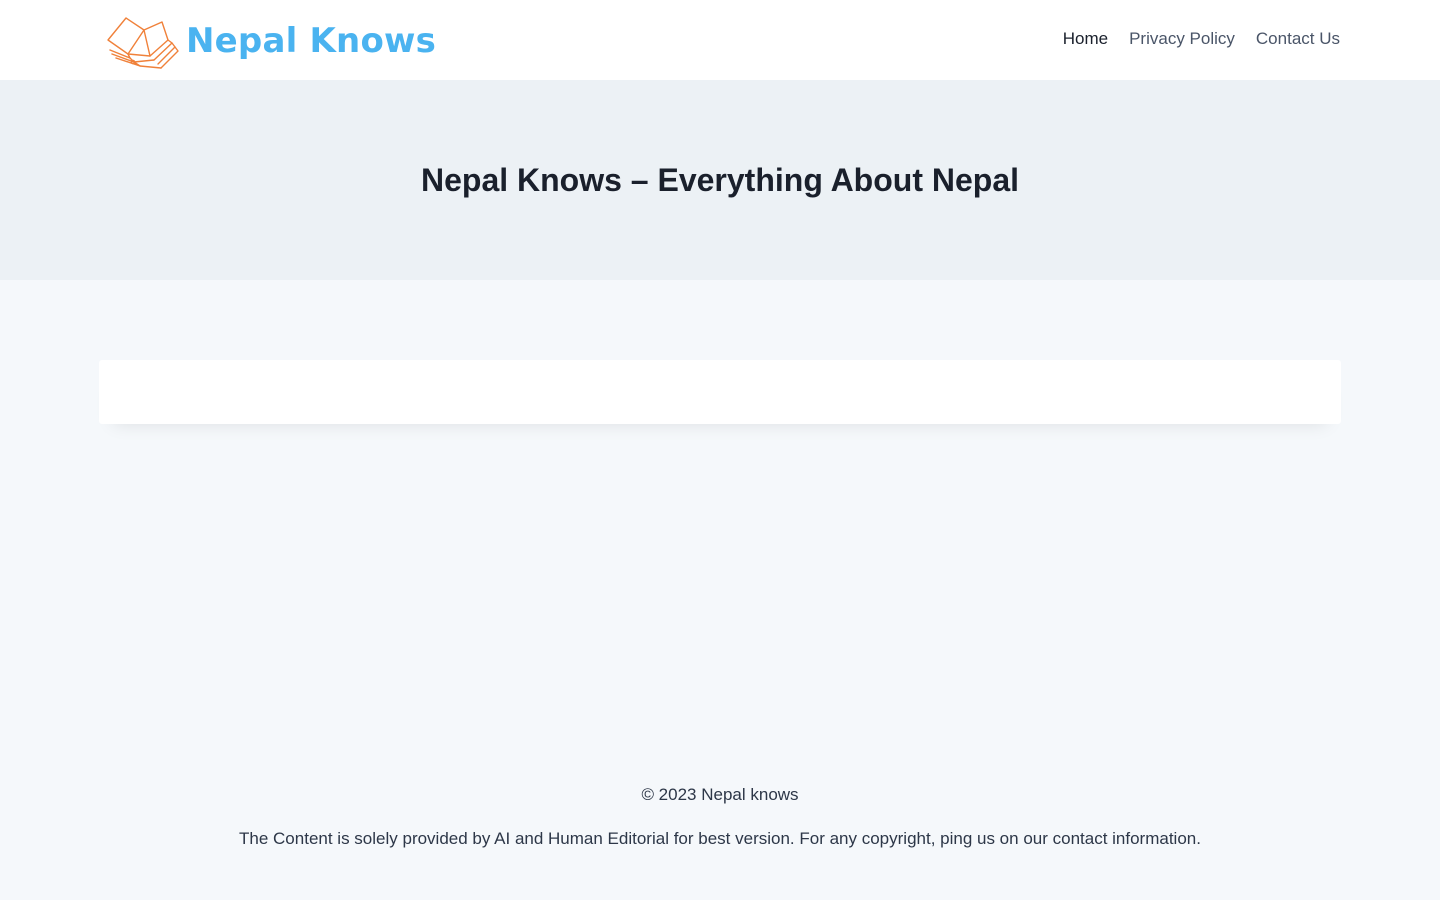 This screenshot has height=900, width=1440. What do you see at coordinates (1085, 39) in the screenshot?
I see `nav-item-home: Home` at bounding box center [1085, 39].